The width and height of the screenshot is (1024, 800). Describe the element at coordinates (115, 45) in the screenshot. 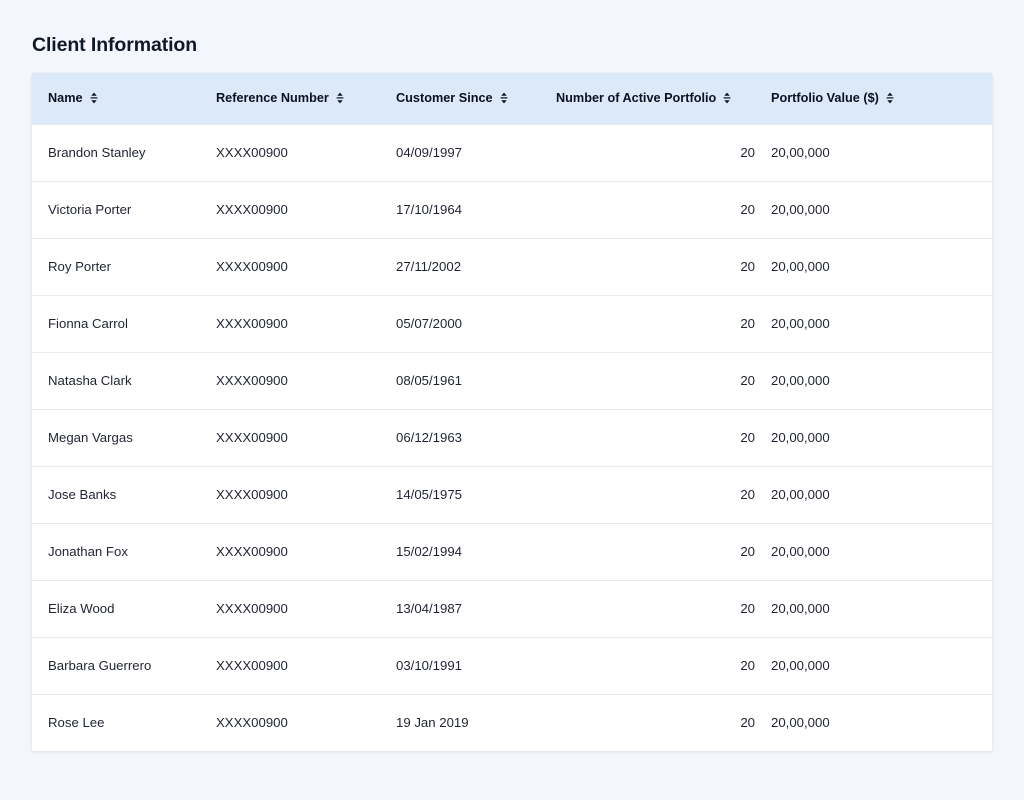

I see `page-title: Client Information` at that location.